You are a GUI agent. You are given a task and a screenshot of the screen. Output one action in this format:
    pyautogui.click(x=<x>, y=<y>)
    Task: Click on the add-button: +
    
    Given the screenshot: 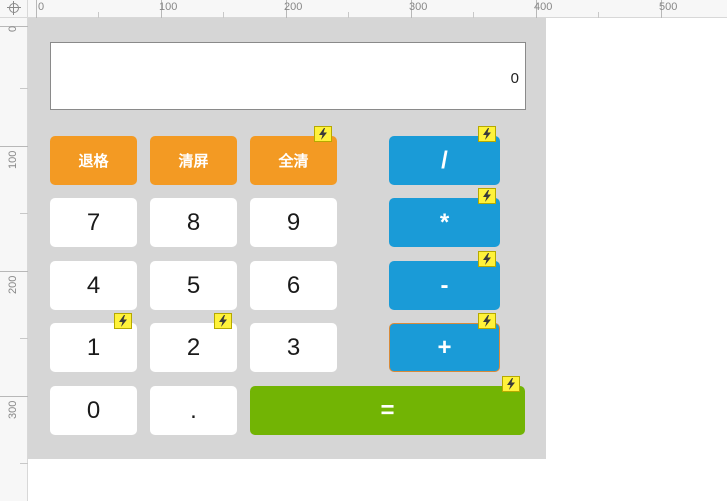 What is the action you would take?
    pyautogui.click(x=444, y=347)
    